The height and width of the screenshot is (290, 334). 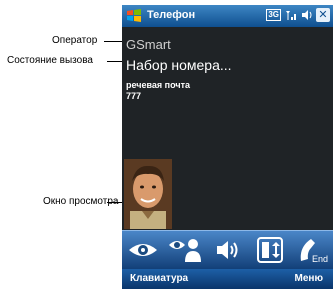 I want to click on hide-video-button, so click(x=143, y=250).